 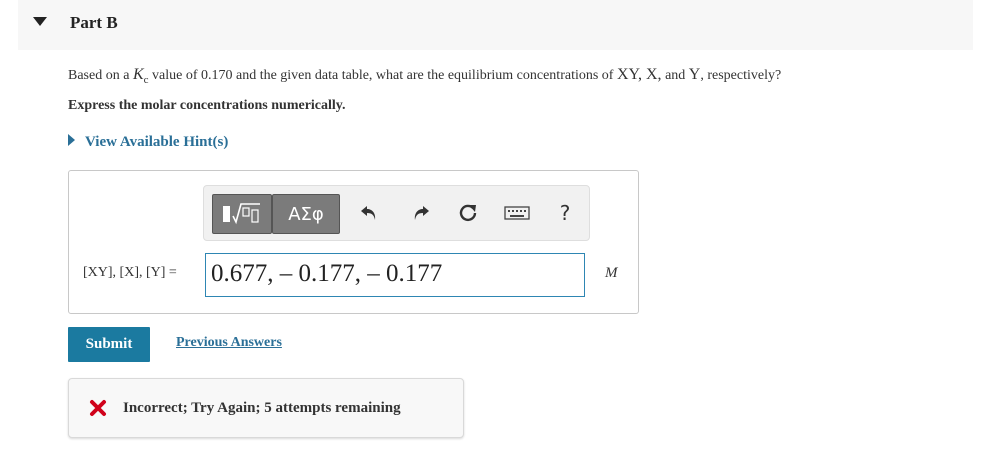 I want to click on greek-icon: ΑΣφ, so click(x=306, y=214).